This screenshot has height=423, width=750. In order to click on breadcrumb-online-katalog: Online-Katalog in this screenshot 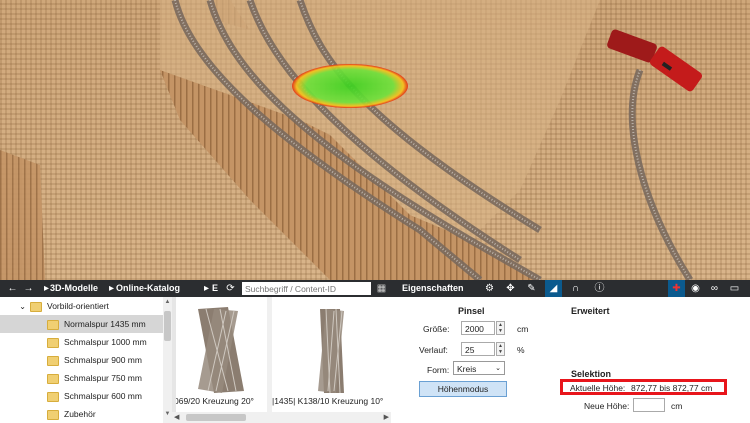, I will do `click(148, 288)`.